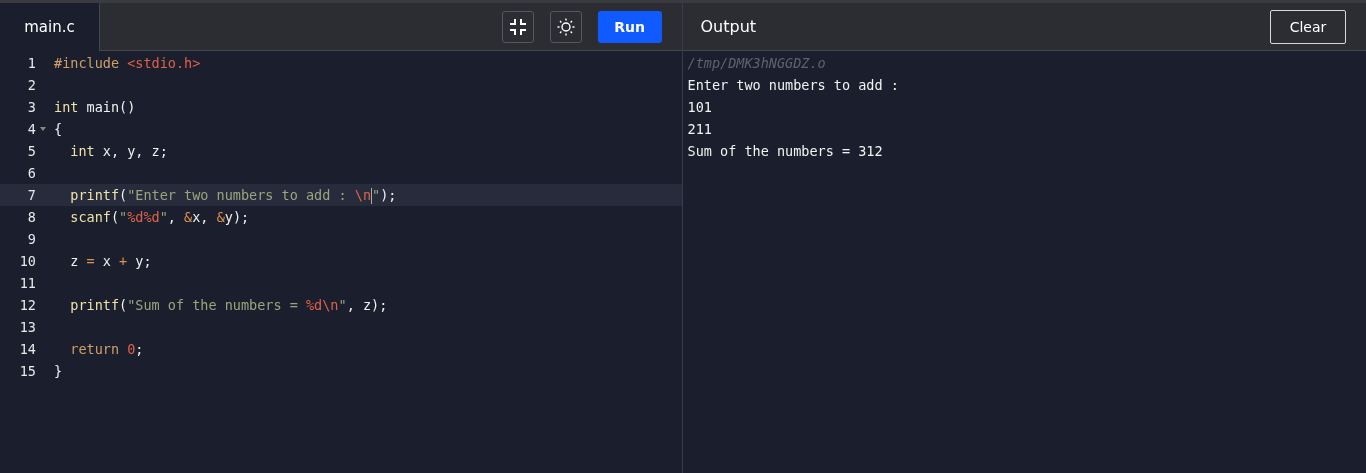 This screenshot has height=473, width=1366. I want to click on line-number: 8, so click(31, 217).